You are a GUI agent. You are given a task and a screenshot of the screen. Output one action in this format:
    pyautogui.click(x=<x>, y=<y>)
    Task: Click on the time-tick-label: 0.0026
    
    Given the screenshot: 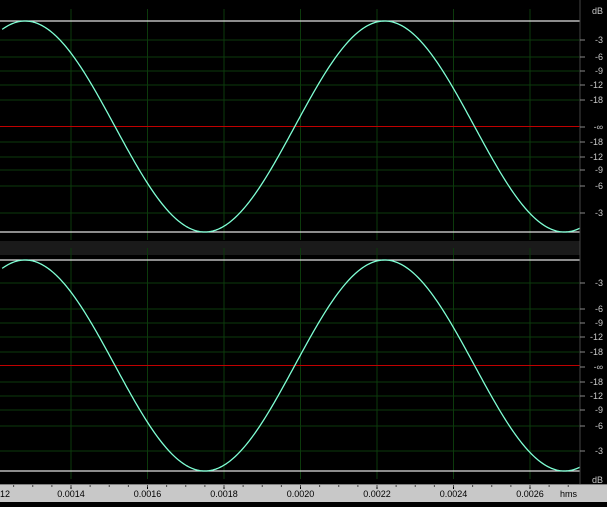 What is the action you would take?
    pyautogui.click(x=530, y=494)
    